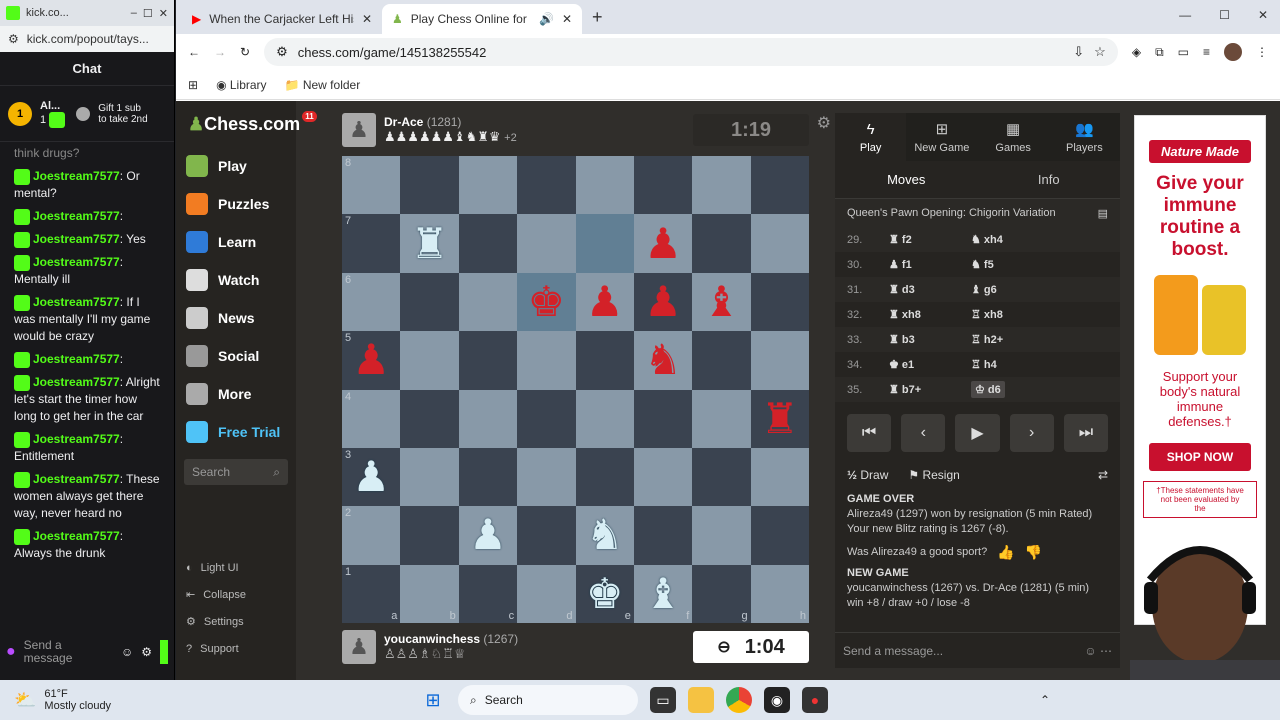 This screenshot has width=1280, height=720. Describe the element at coordinates (236, 432) in the screenshot. I see `nav-free-trial: Free Trial` at that location.